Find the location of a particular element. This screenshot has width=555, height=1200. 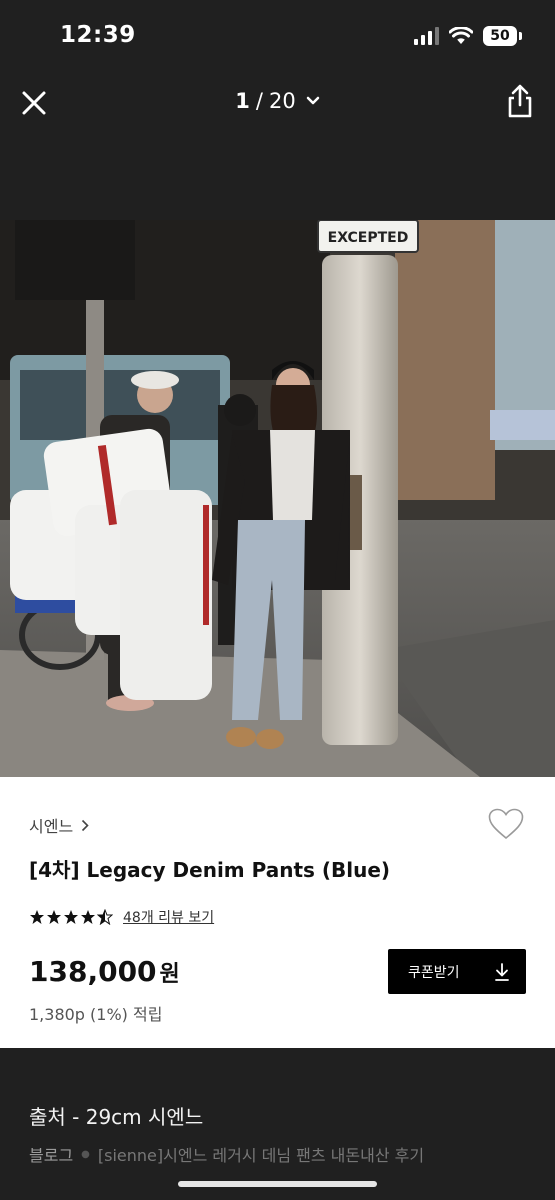

page-selector: 1 / 20 is located at coordinates (277, 101).